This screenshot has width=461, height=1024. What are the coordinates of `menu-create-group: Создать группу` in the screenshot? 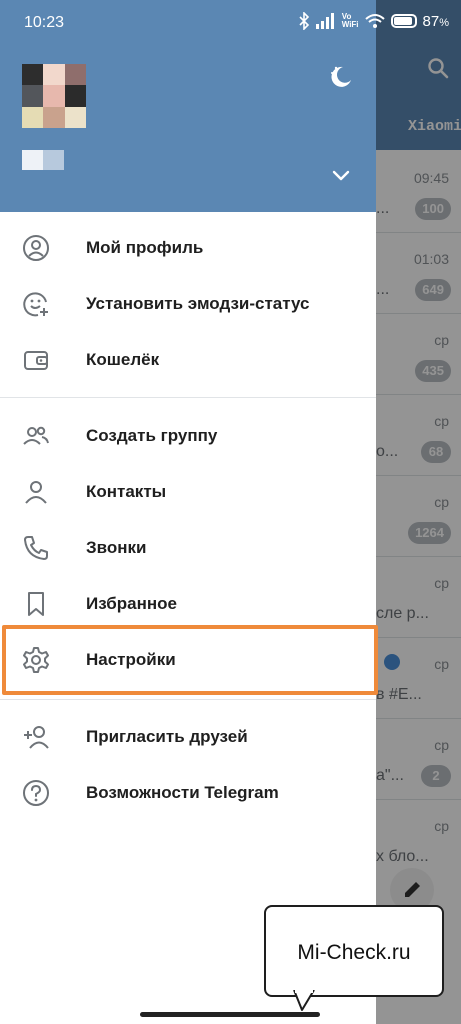 It's located at (188, 436).